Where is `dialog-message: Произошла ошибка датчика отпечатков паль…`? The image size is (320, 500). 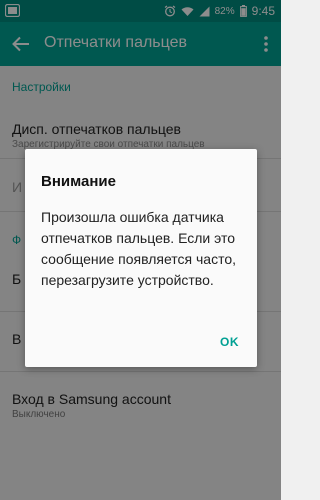
dialog-message: Произошла ошибка датчика отпечатков паль… is located at coordinates (138, 248).